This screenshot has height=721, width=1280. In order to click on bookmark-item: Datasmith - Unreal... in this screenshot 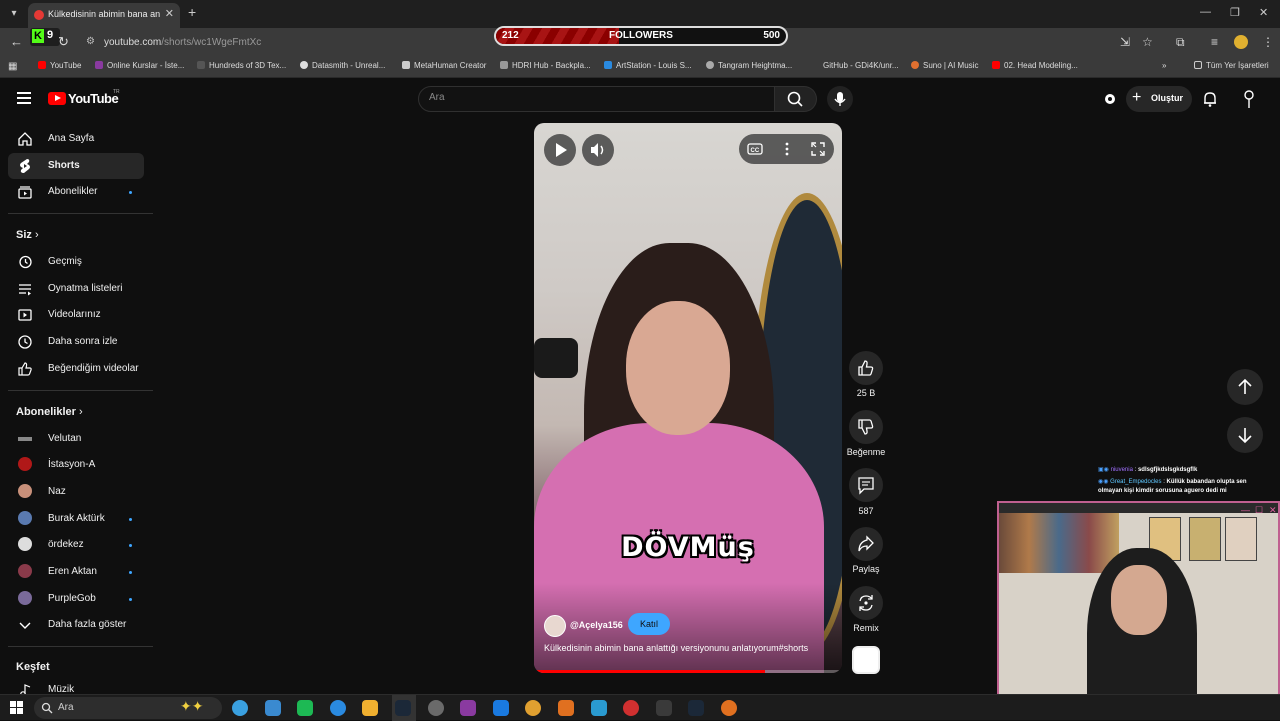, I will do `click(342, 65)`.